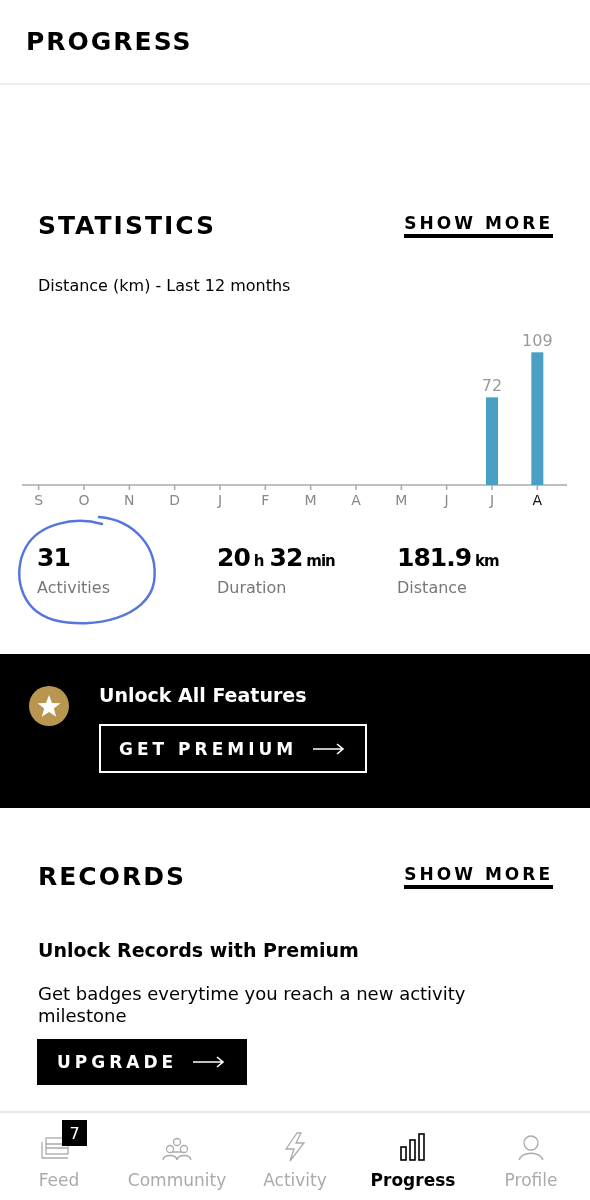 The height and width of the screenshot is (1200, 590). Describe the element at coordinates (198, 949) in the screenshot. I see `records-heading: Unlock Records with Premium` at that location.